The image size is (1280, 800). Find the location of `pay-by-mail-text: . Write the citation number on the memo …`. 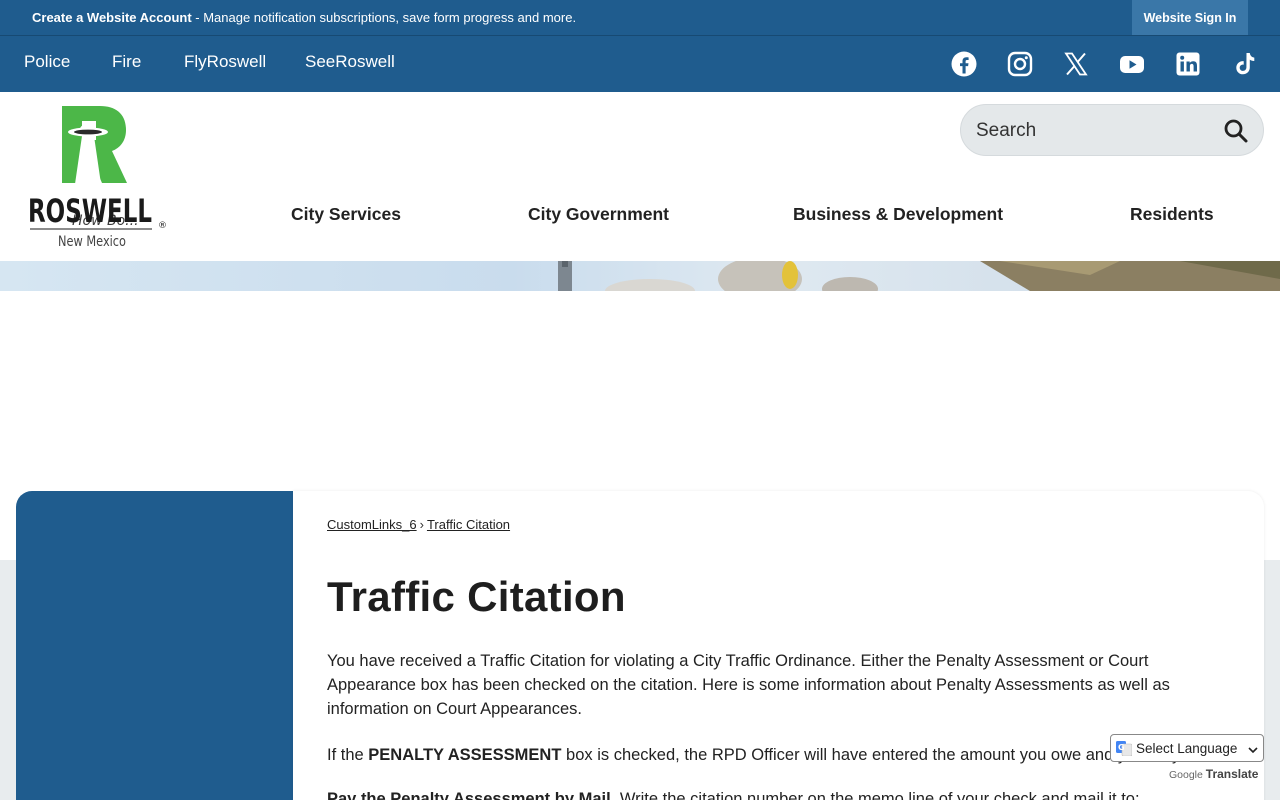

pay-by-mail-text: . Write the citation number on the memo … is located at coordinates (875, 795).